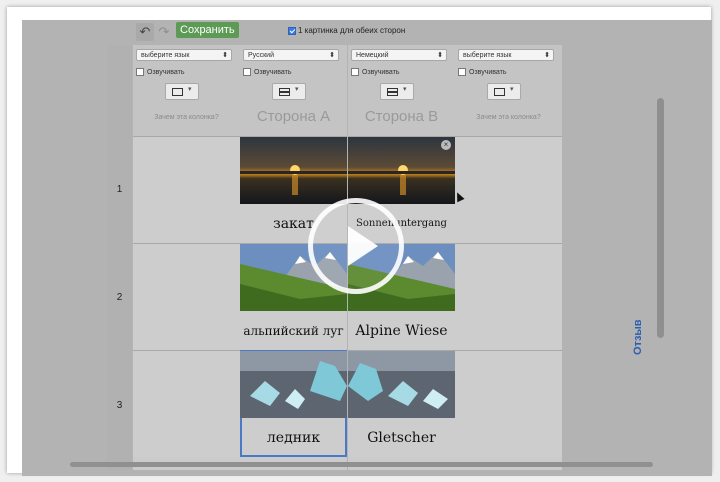 The height and width of the screenshot is (482, 720). Describe the element at coordinates (293, 331) in the screenshot. I see `card-word: альпийский луг` at that location.